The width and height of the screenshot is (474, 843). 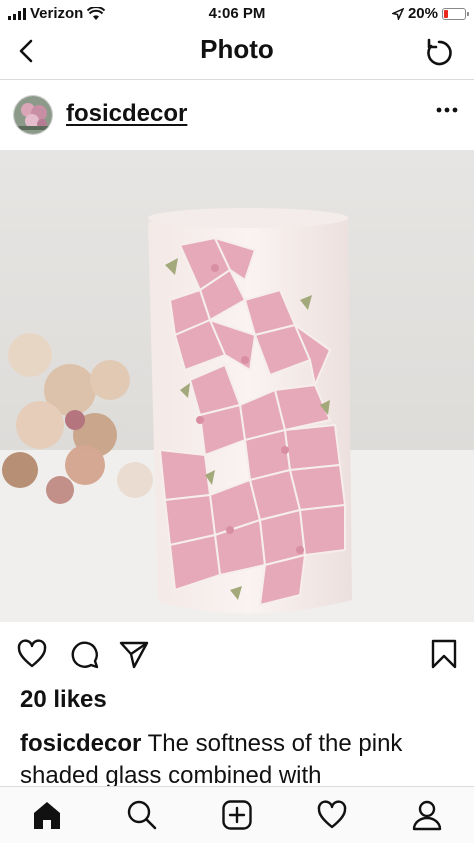 I want to click on nav-bar: Photo, so click(x=237, y=54).